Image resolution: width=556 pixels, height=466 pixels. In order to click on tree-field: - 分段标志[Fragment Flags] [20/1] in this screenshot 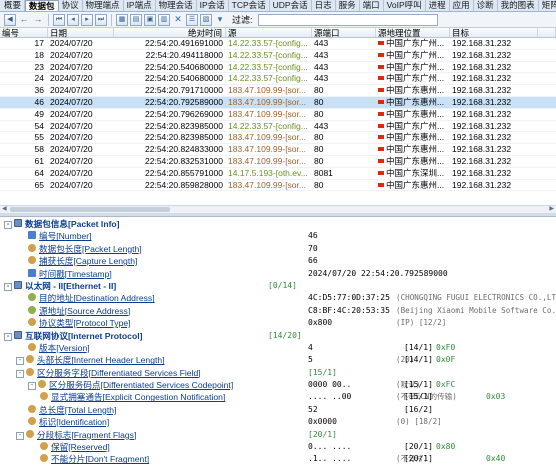, I will do `click(278, 435)`.